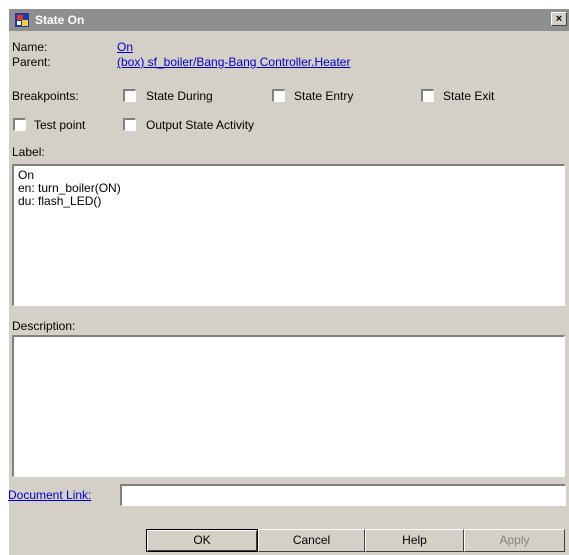  What do you see at coordinates (60, 20) in the screenshot?
I see `window-title: State On` at bounding box center [60, 20].